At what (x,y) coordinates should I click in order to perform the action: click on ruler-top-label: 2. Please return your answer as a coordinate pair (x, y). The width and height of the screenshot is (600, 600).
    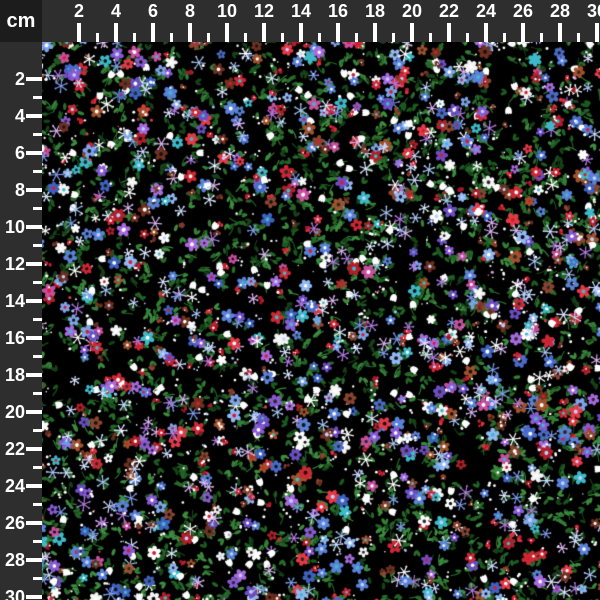
    Looking at the image, I should click on (79, 11).